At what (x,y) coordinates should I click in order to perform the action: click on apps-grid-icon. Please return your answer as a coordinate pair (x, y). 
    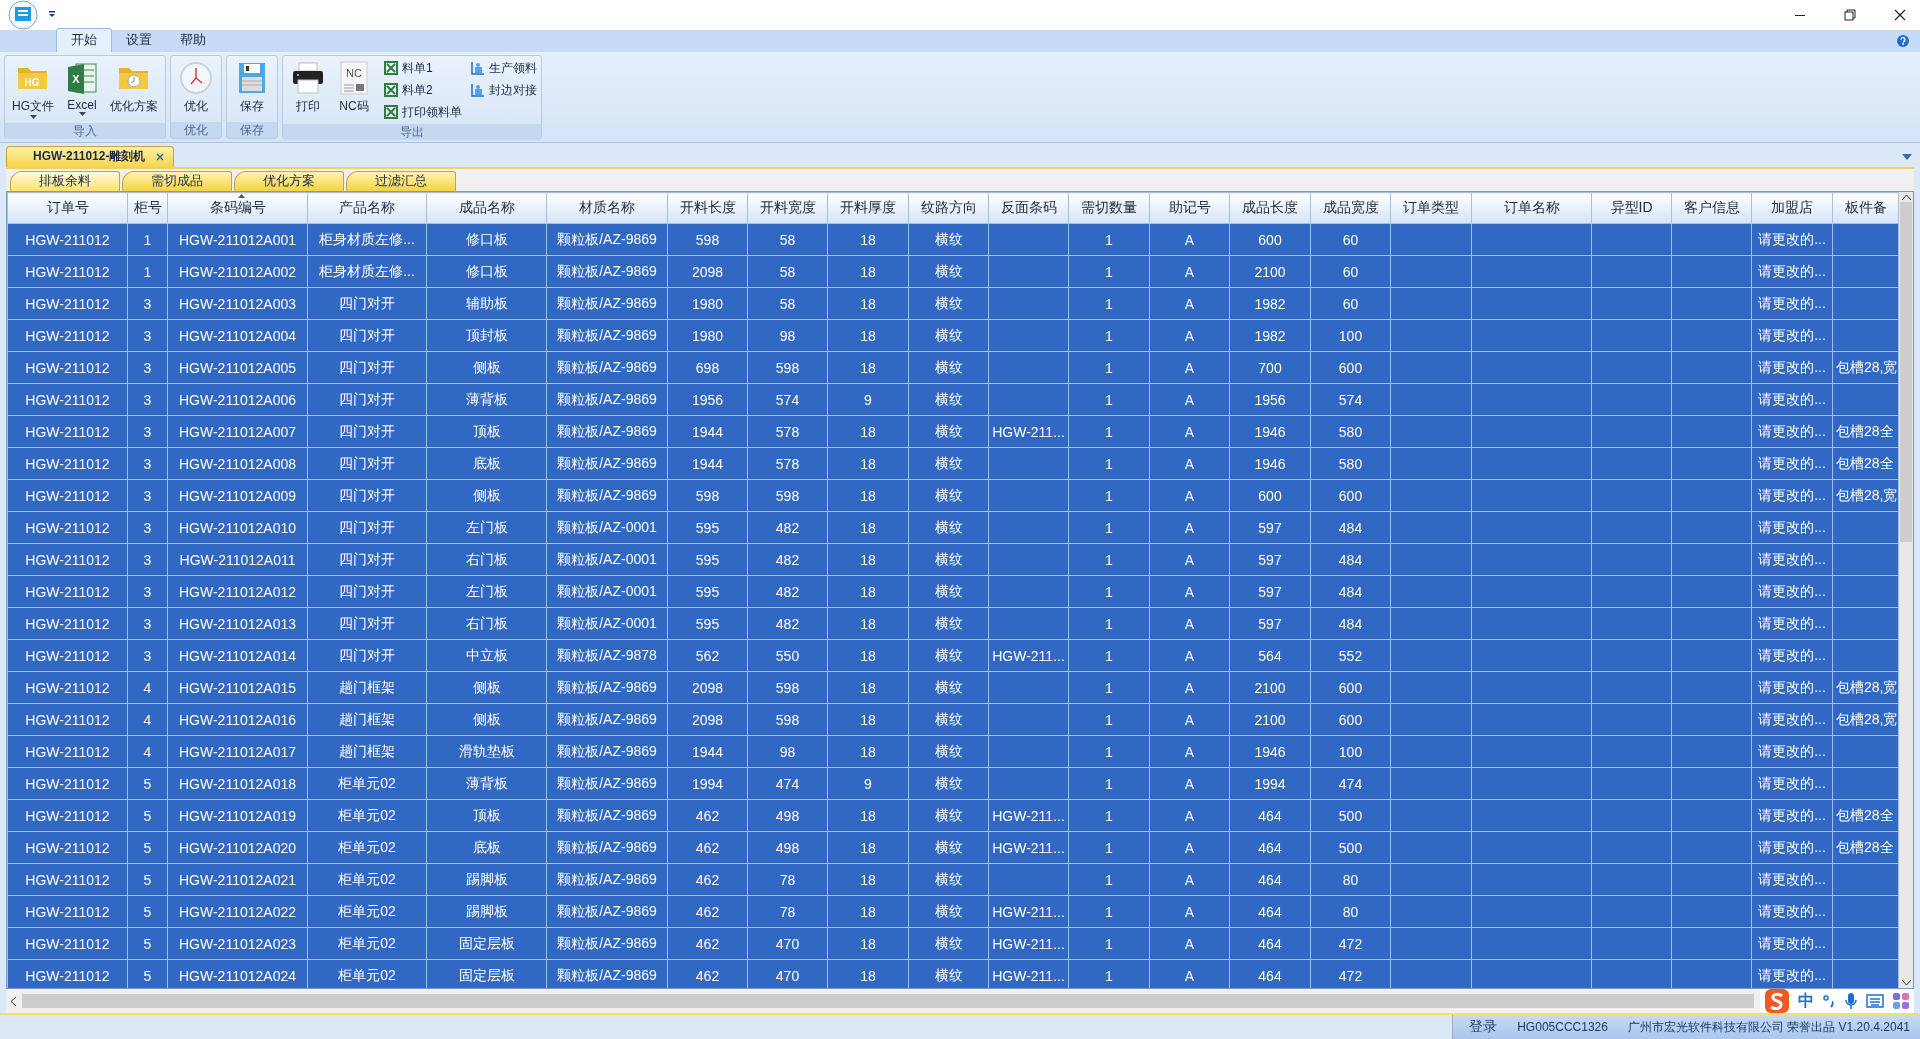
    Looking at the image, I should click on (1901, 1001).